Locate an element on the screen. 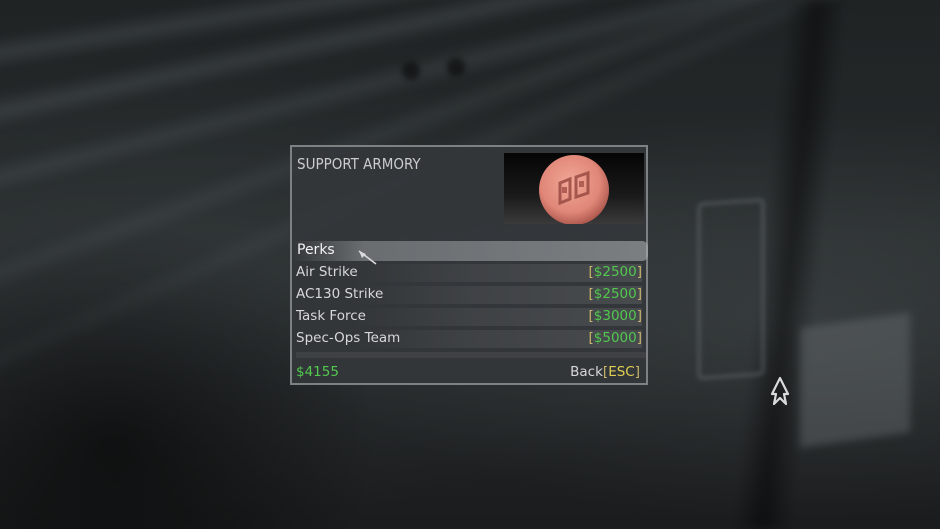  blurred-wall-panel is located at coordinates (855, 380).